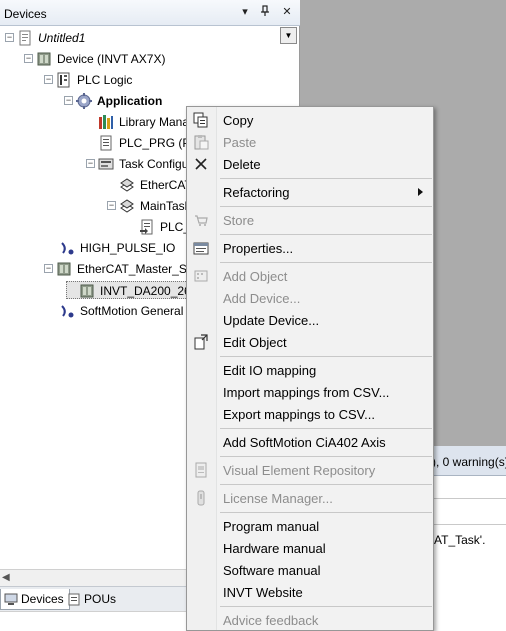  I want to click on menu-item-add-object: Add Object, so click(310, 276).